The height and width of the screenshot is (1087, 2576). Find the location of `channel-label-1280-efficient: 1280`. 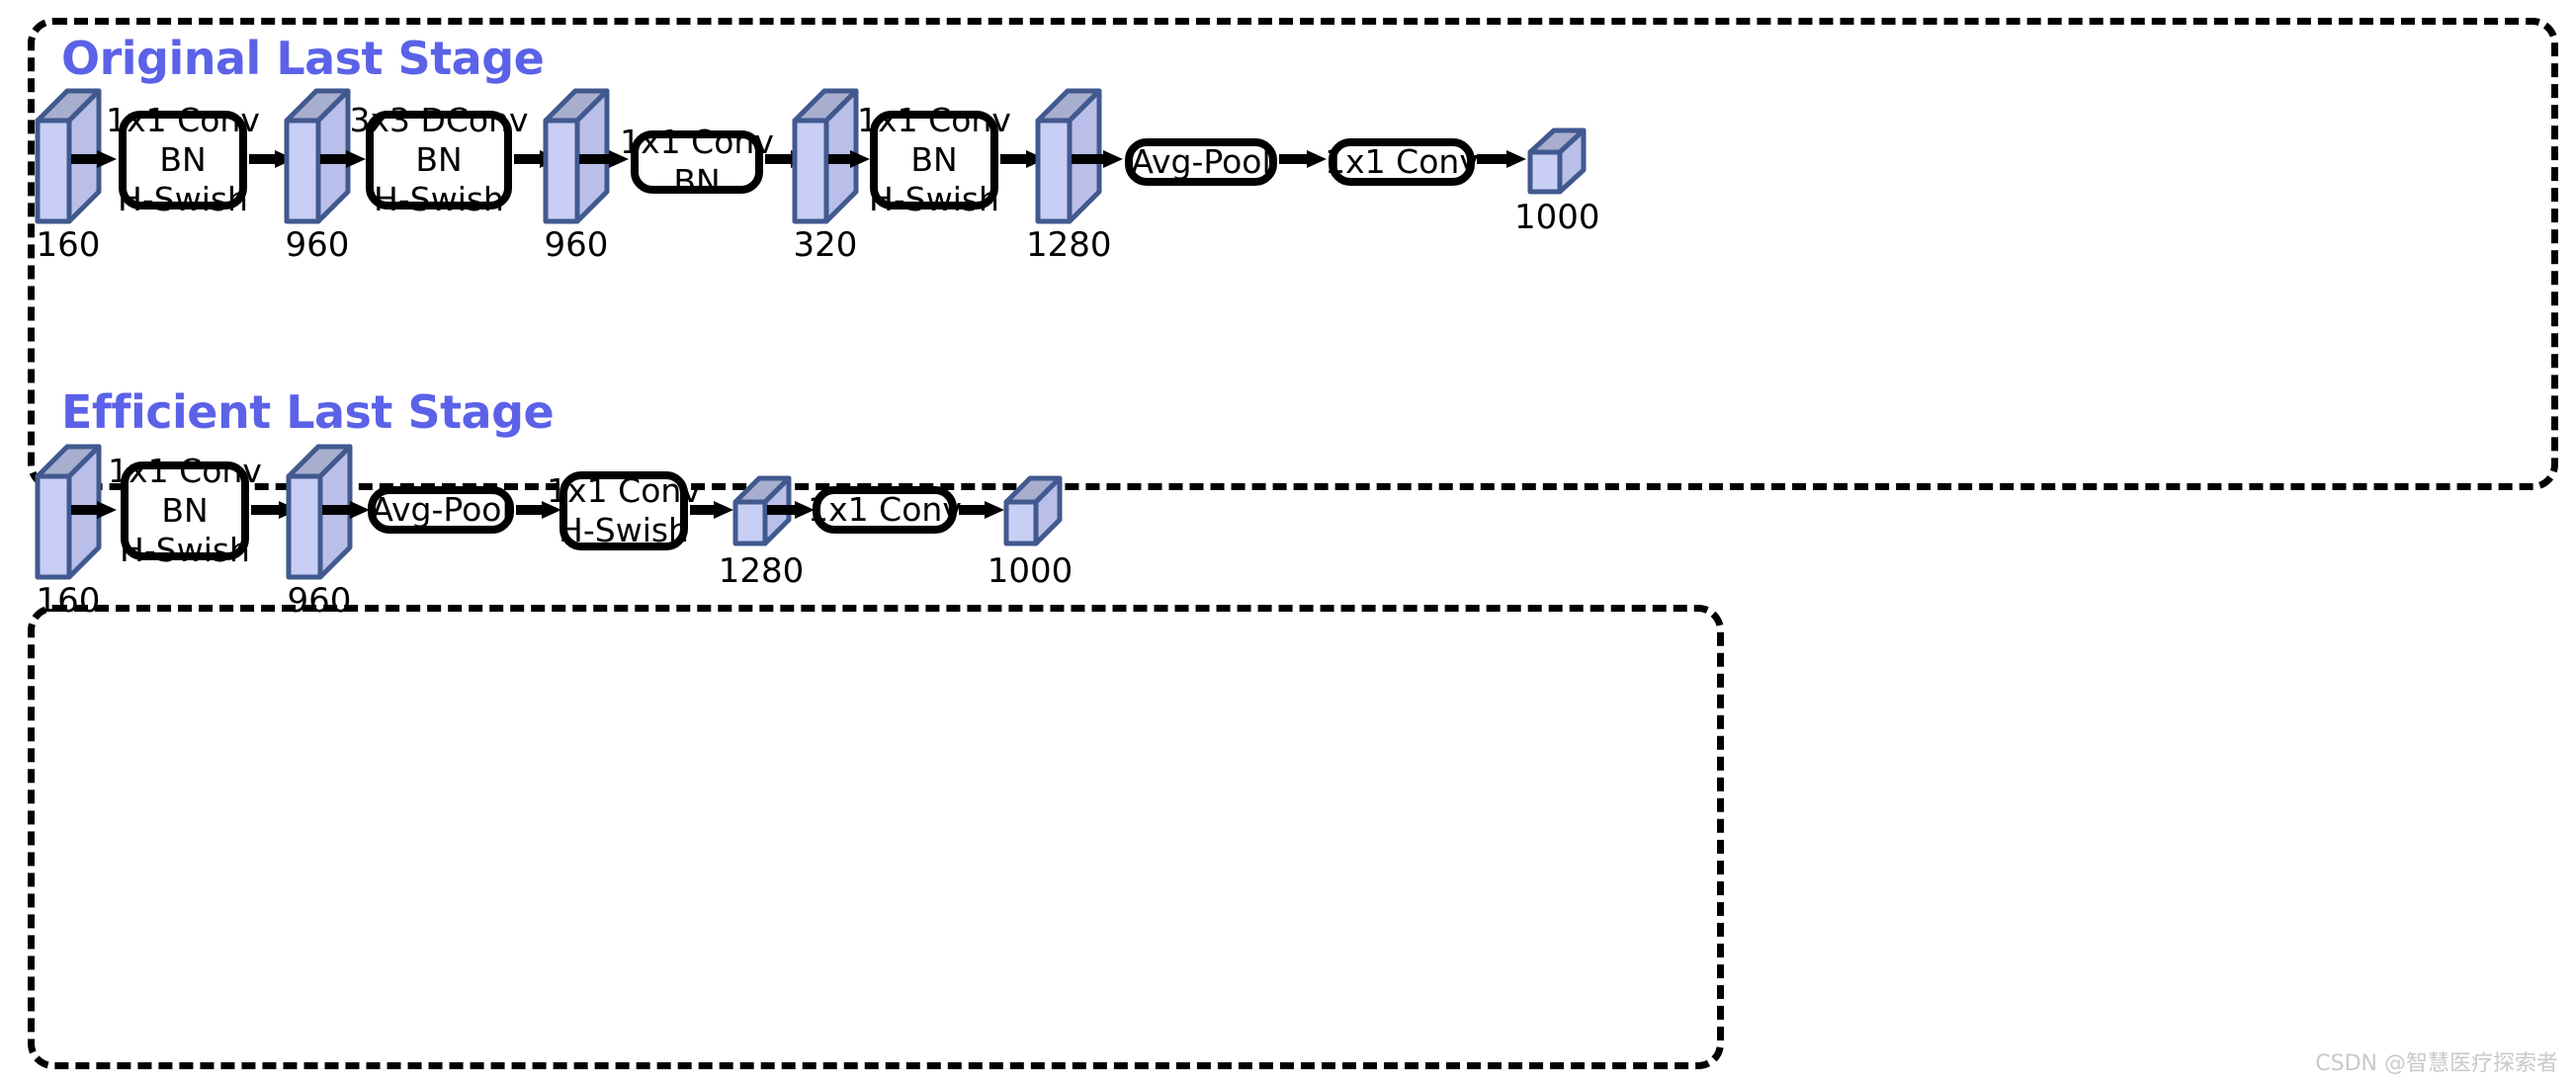

channel-label-1280-efficient: 1280 is located at coordinates (761, 571).